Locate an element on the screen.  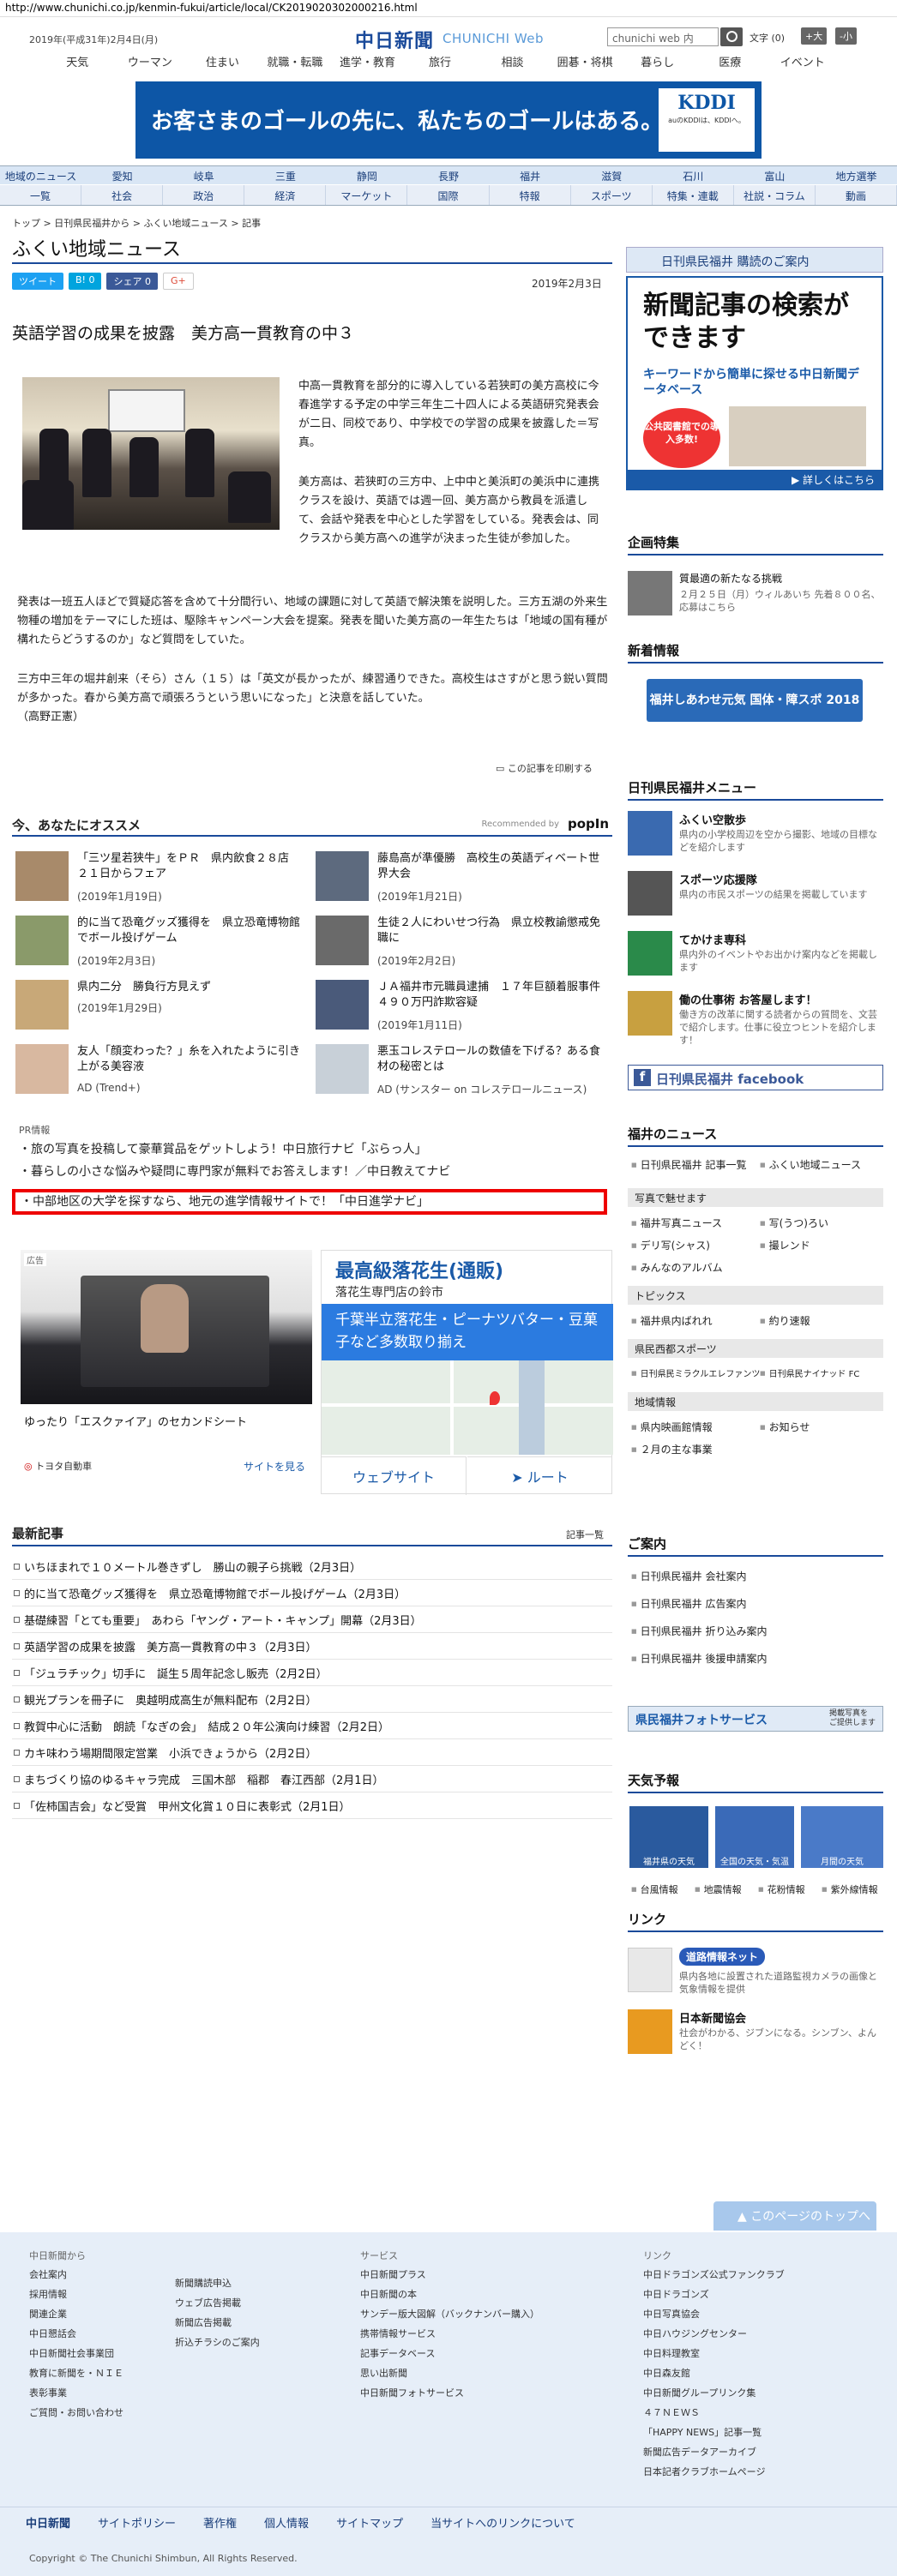
footer-link: ご質問・お問い合わせ is located at coordinates (76, 2413).